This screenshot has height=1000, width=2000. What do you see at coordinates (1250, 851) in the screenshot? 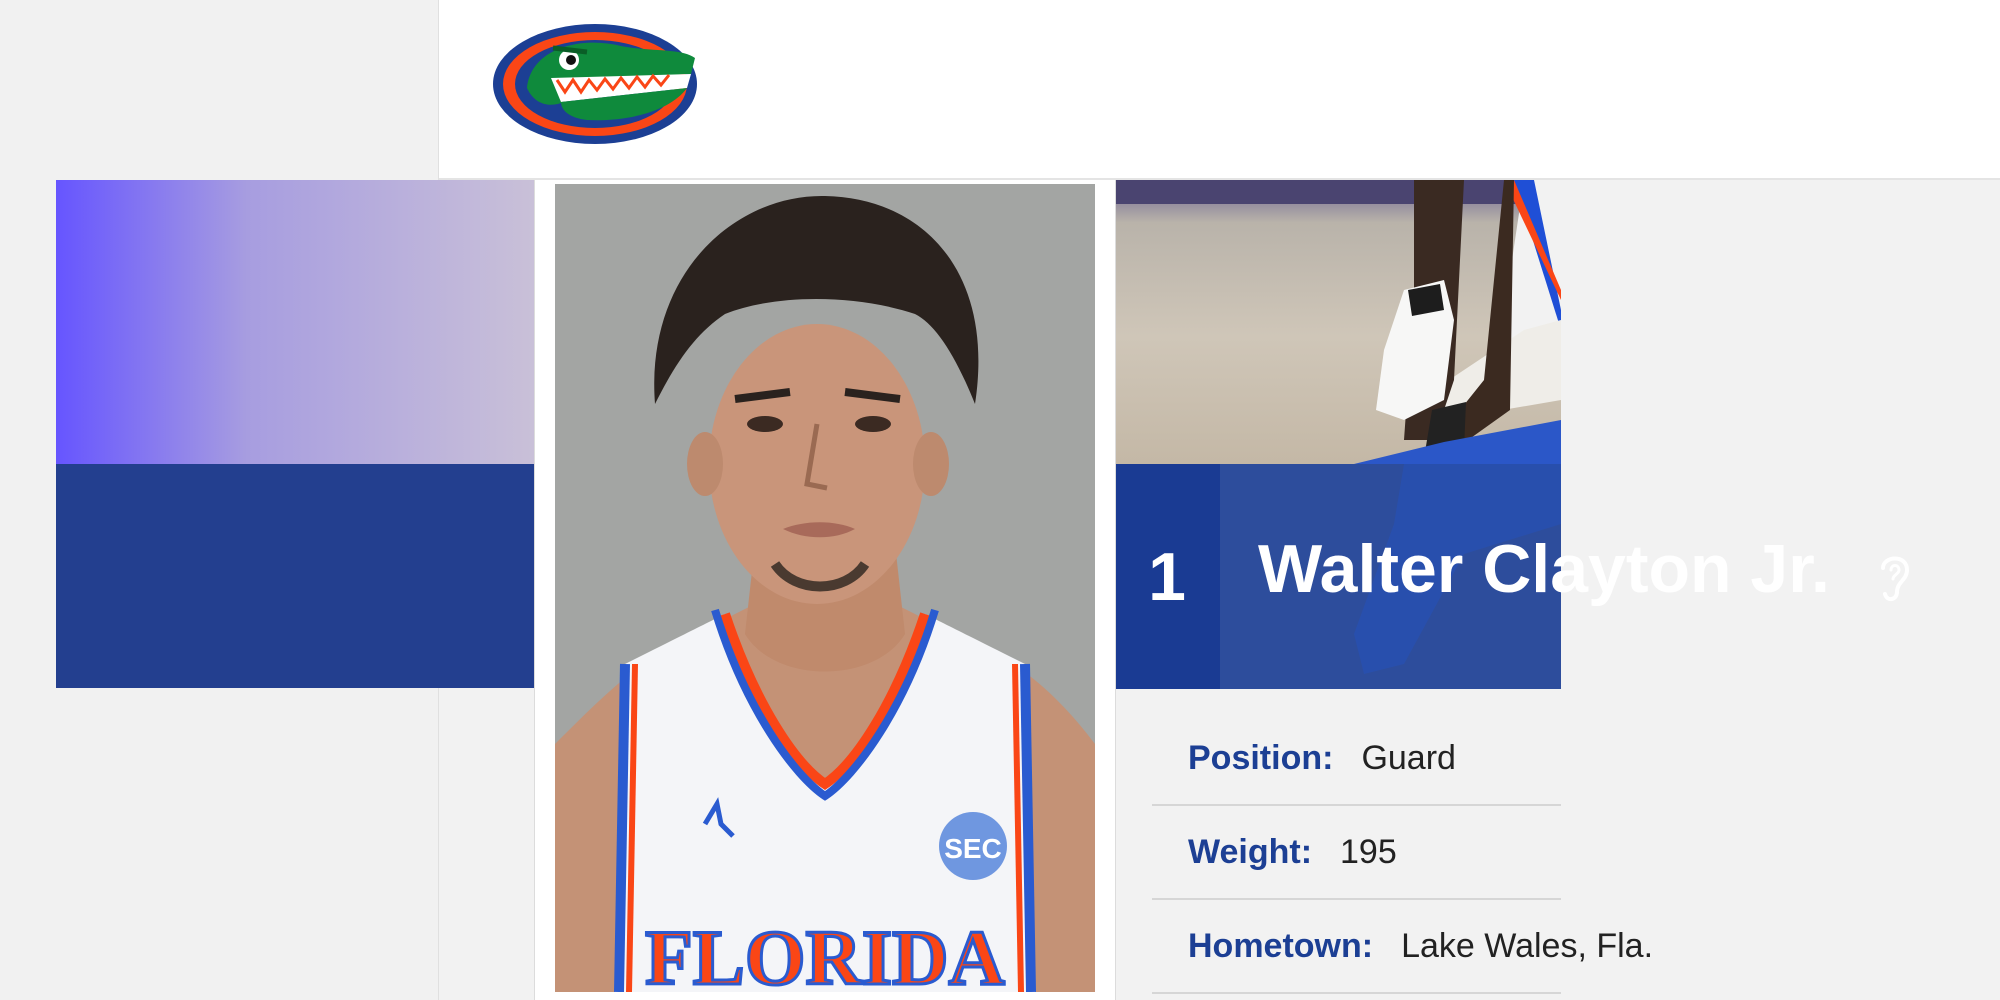
I see `detail-label: Weight:` at bounding box center [1250, 851].